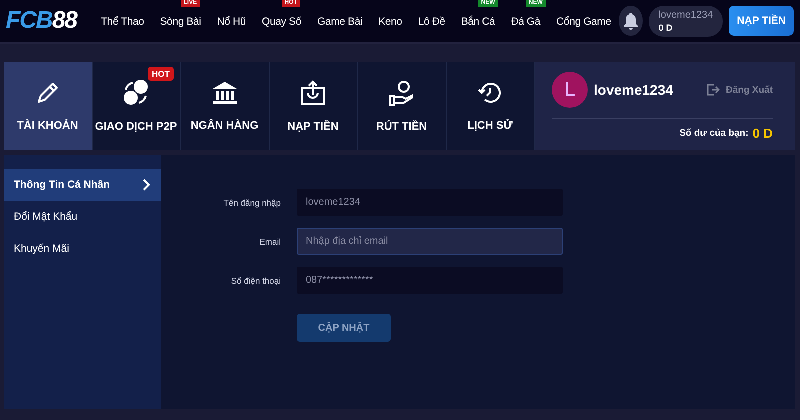  What do you see at coordinates (762, 133) in the screenshot?
I see `balance-value: 0 D` at bounding box center [762, 133].